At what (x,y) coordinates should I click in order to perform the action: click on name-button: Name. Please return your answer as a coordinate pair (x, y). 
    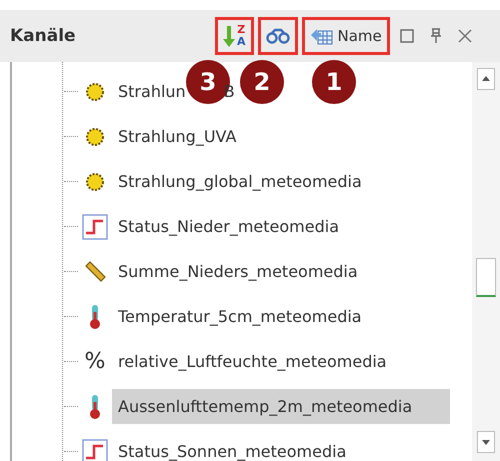
    Looking at the image, I should click on (346, 36).